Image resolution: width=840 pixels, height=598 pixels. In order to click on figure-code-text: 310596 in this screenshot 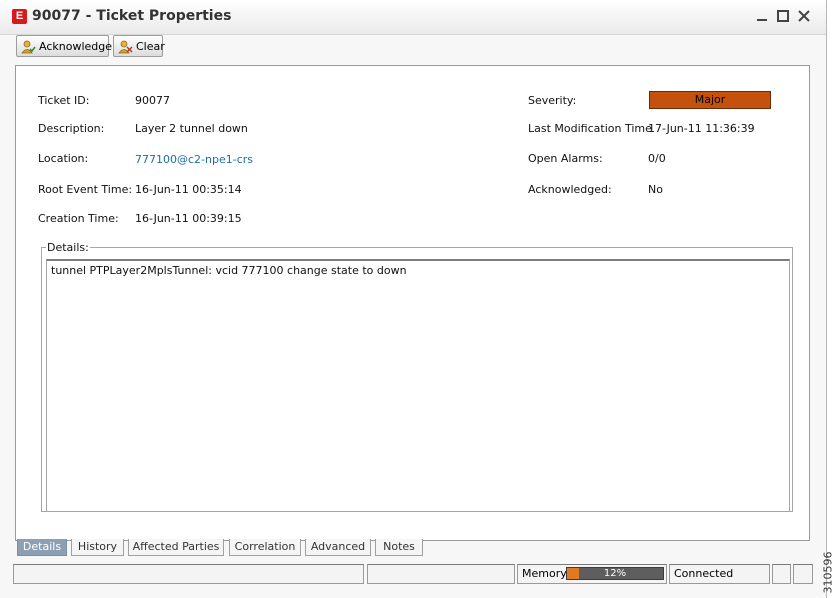, I will do `click(828, 572)`.